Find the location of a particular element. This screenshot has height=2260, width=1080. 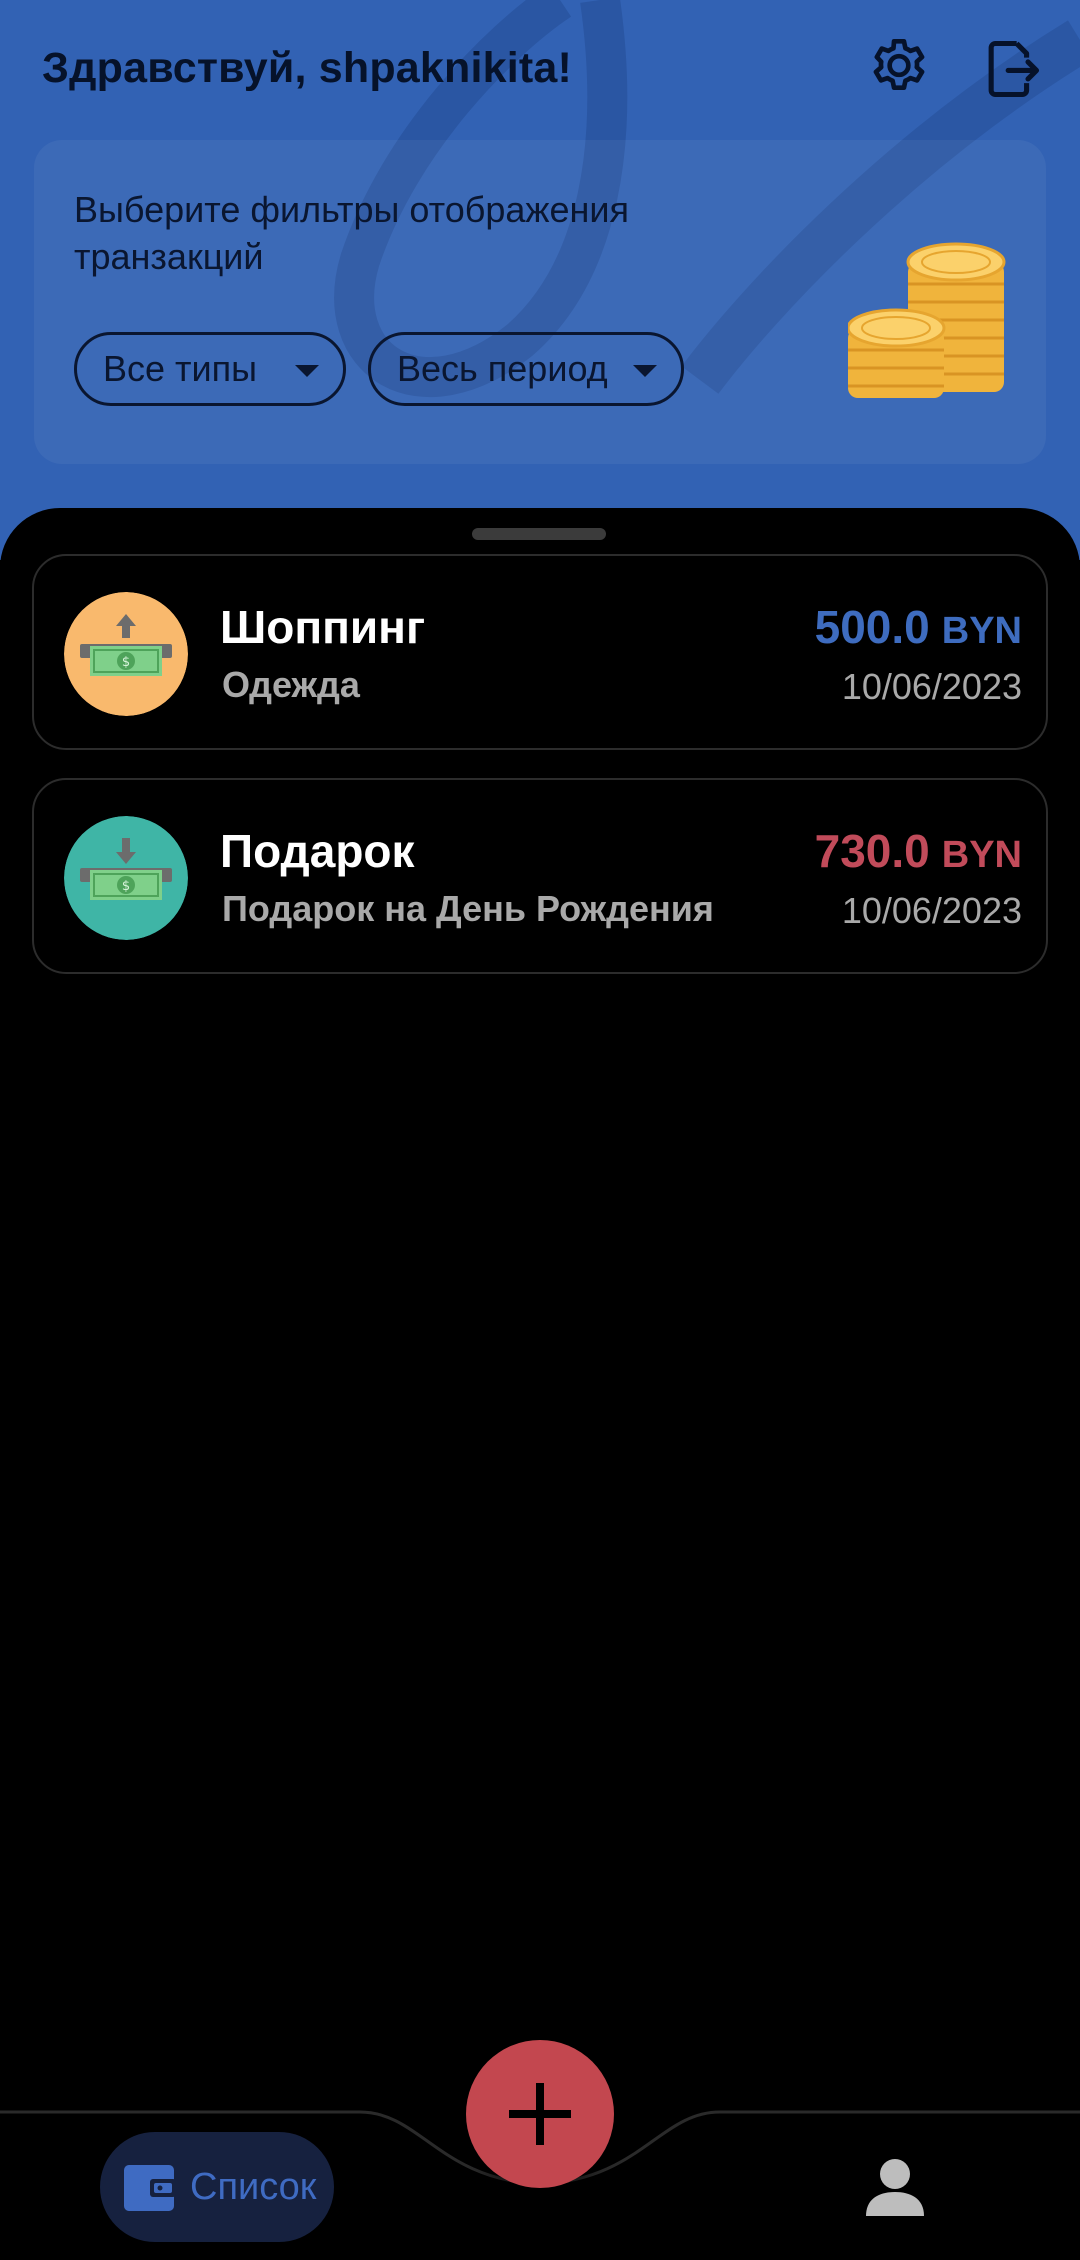

coins-illustration is located at coordinates (927, 320).